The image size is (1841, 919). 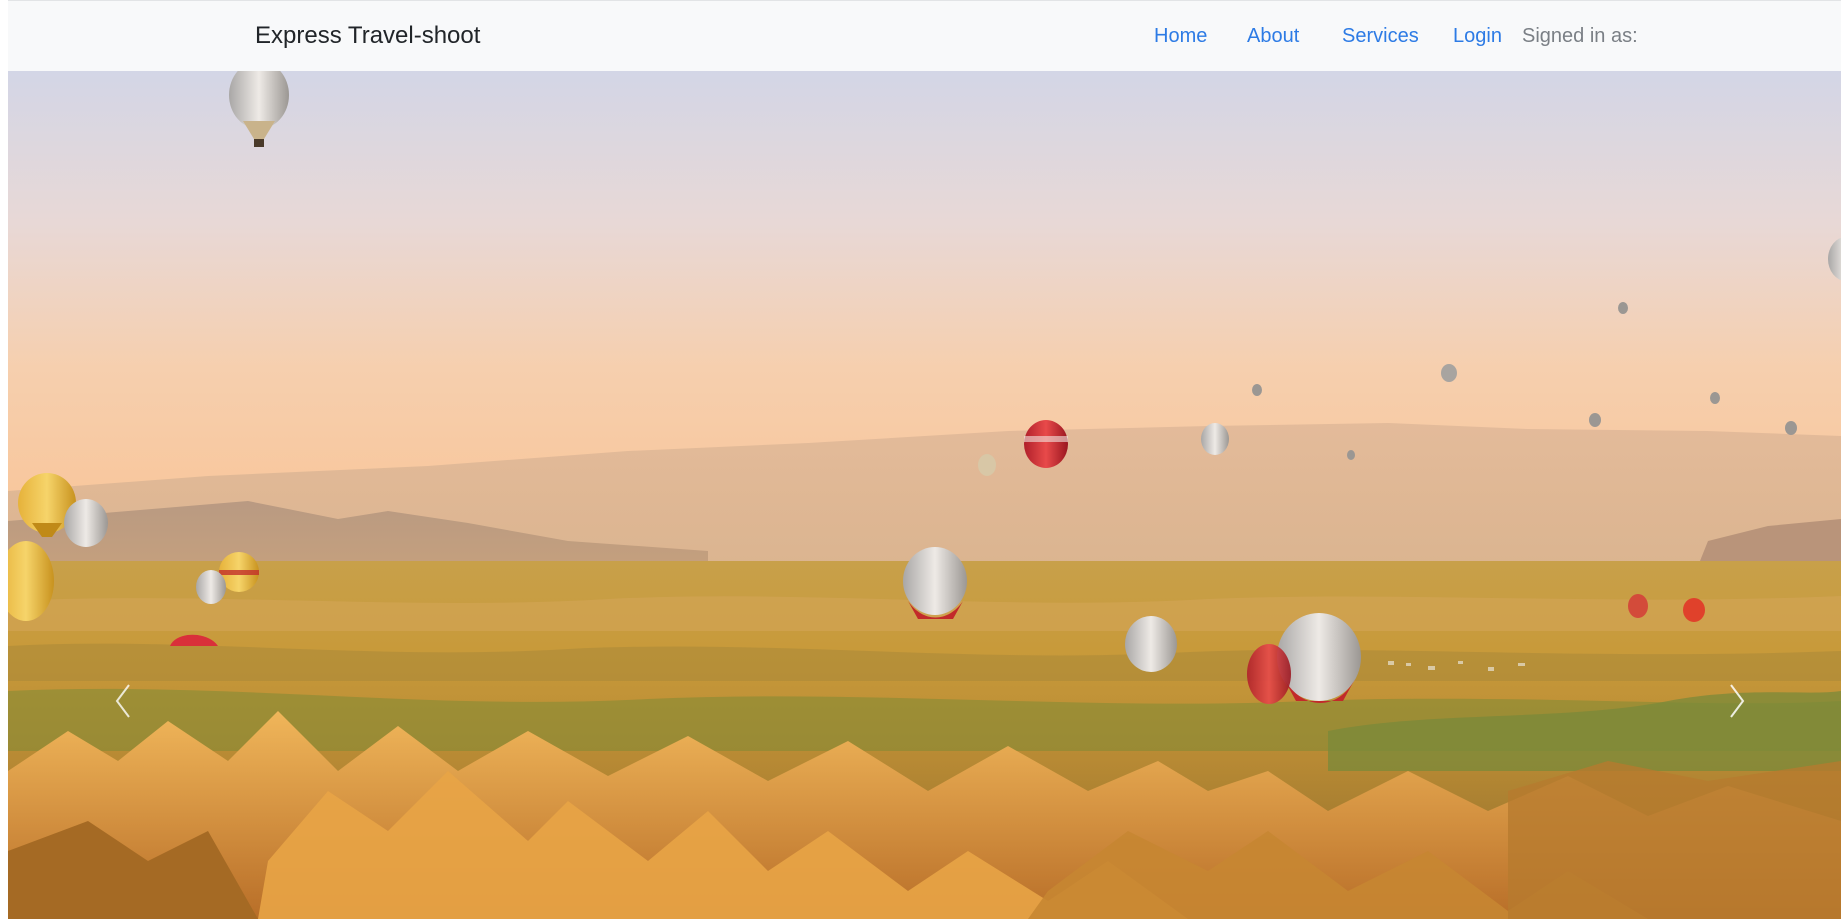 I want to click on signed-in-label: Signed in as:, so click(x=1580, y=36).